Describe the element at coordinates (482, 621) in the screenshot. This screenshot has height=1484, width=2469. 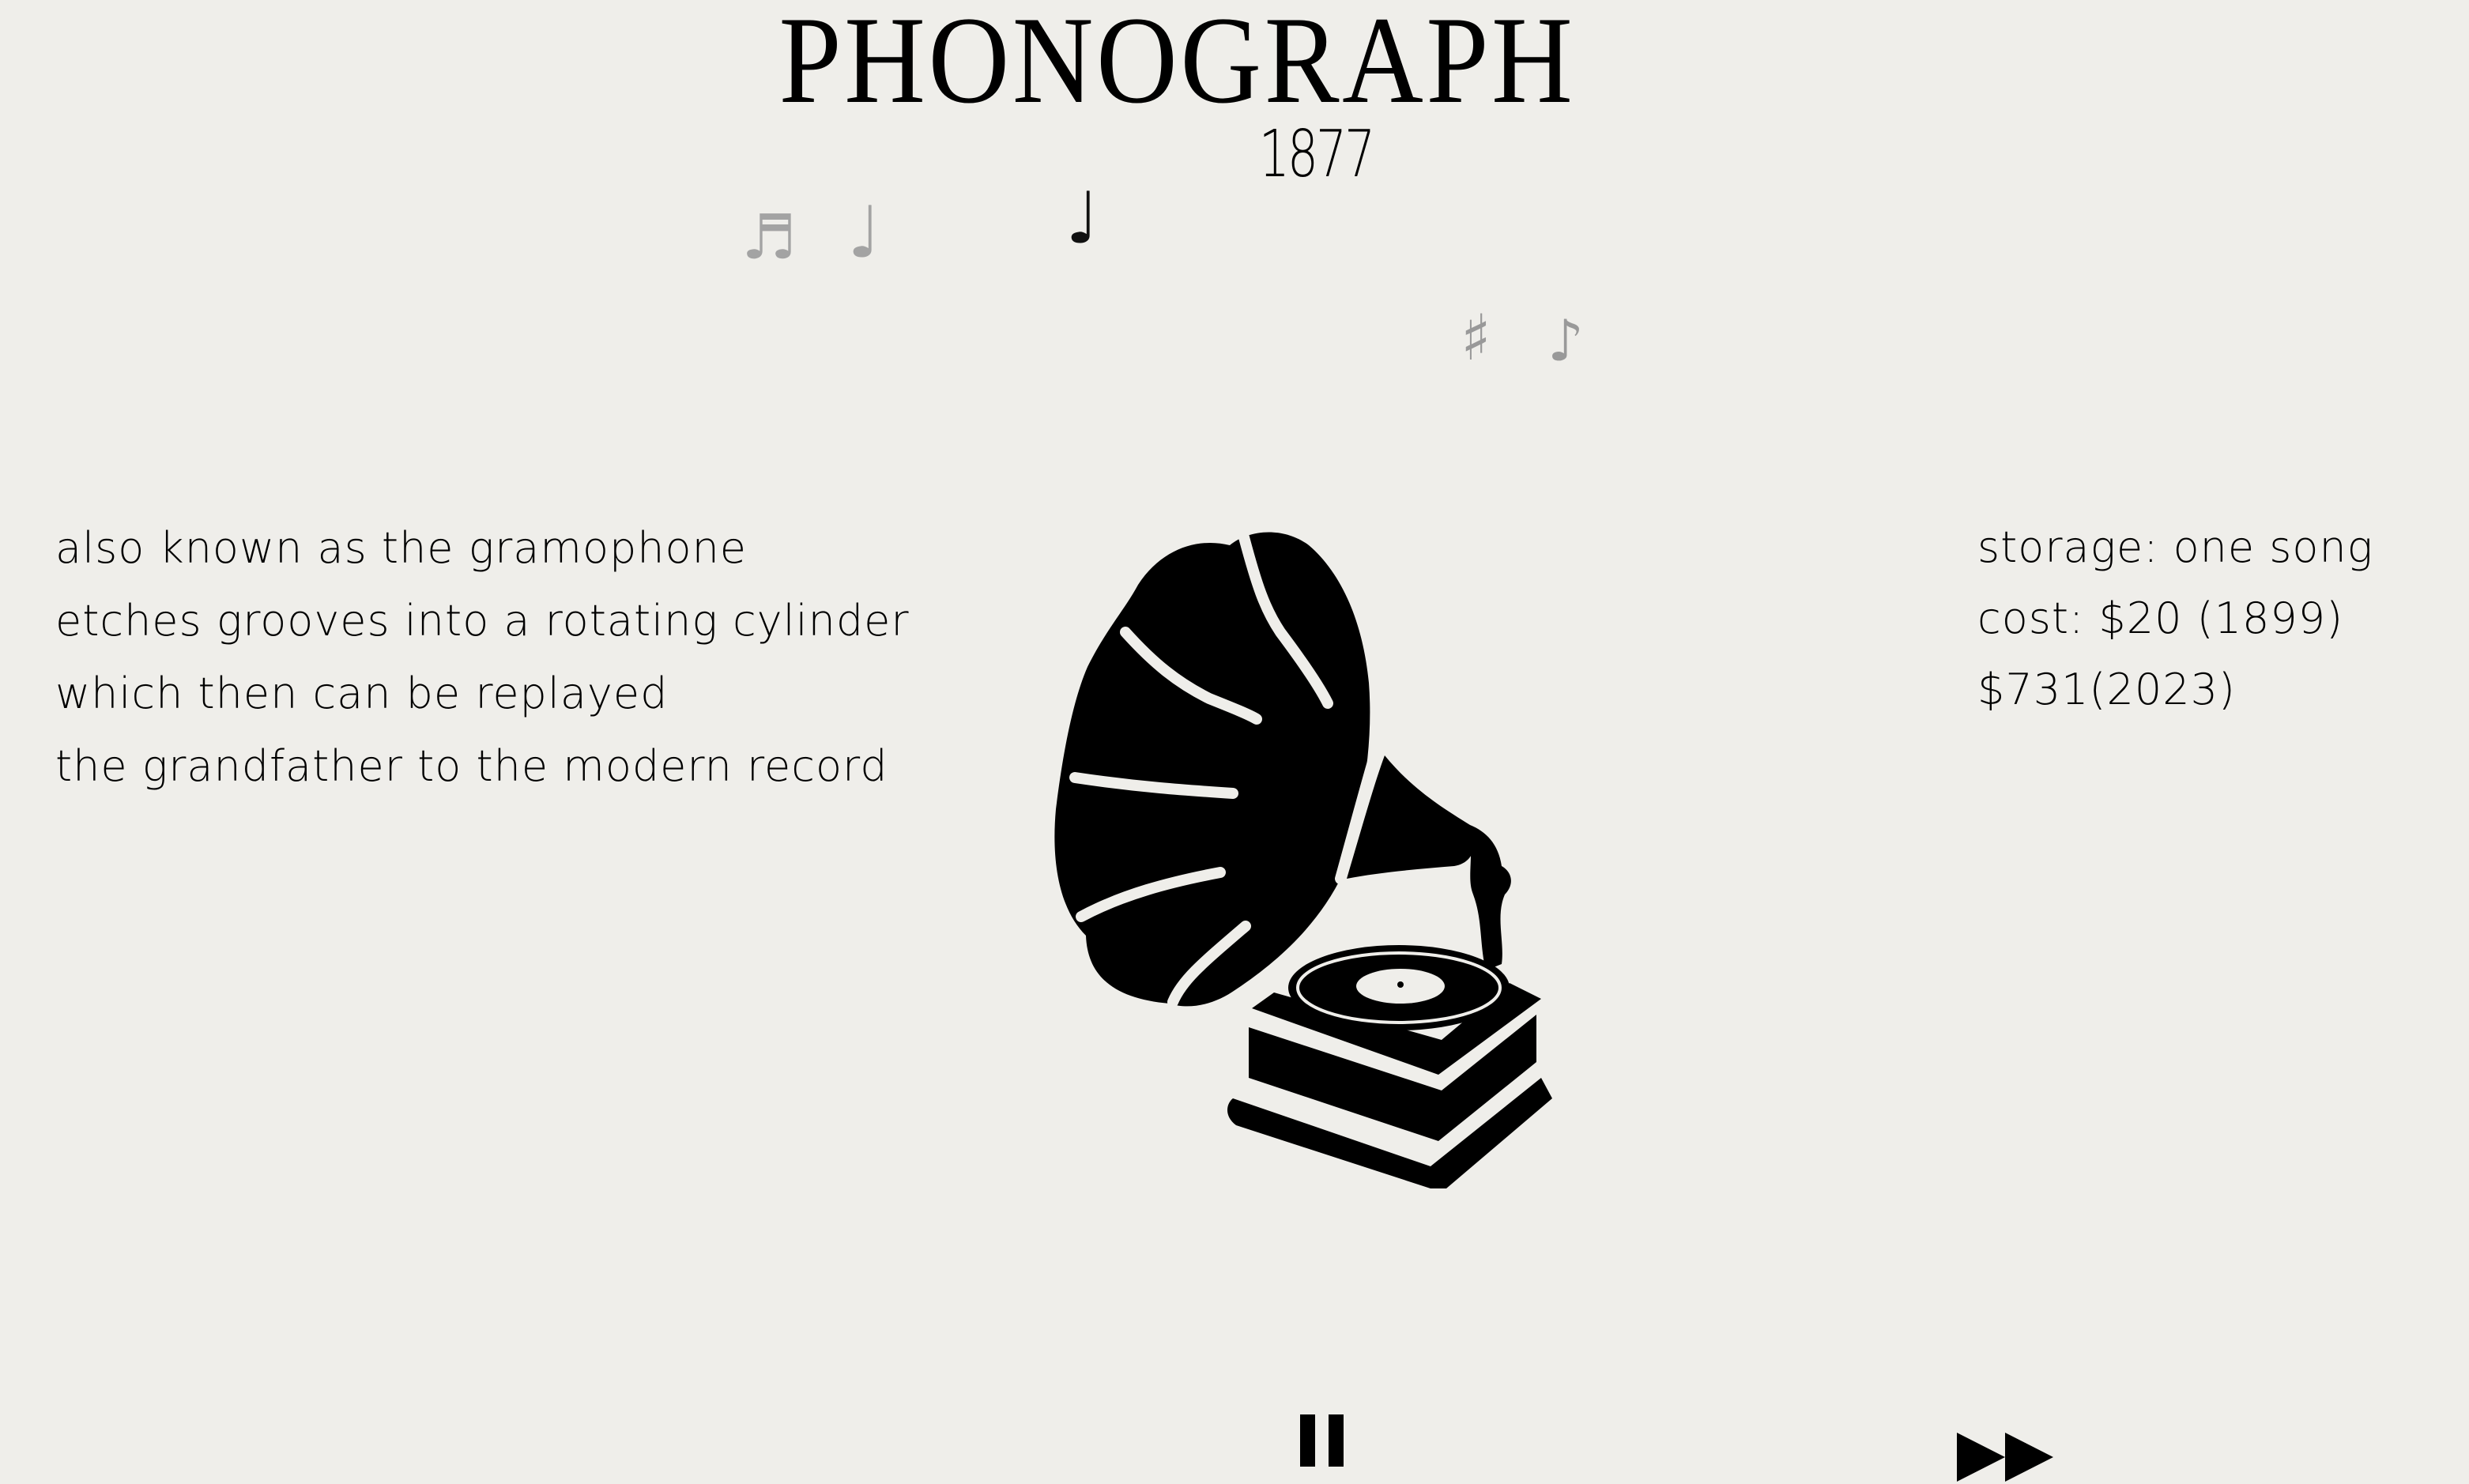
I see `description-line: etches grooves into a rotating cylinder` at that location.